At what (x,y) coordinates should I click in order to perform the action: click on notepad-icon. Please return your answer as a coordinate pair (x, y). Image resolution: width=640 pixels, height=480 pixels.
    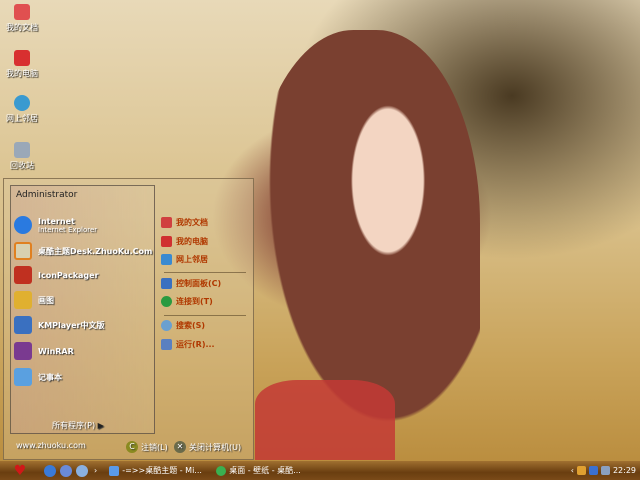
    Looking at the image, I should click on (23, 377).